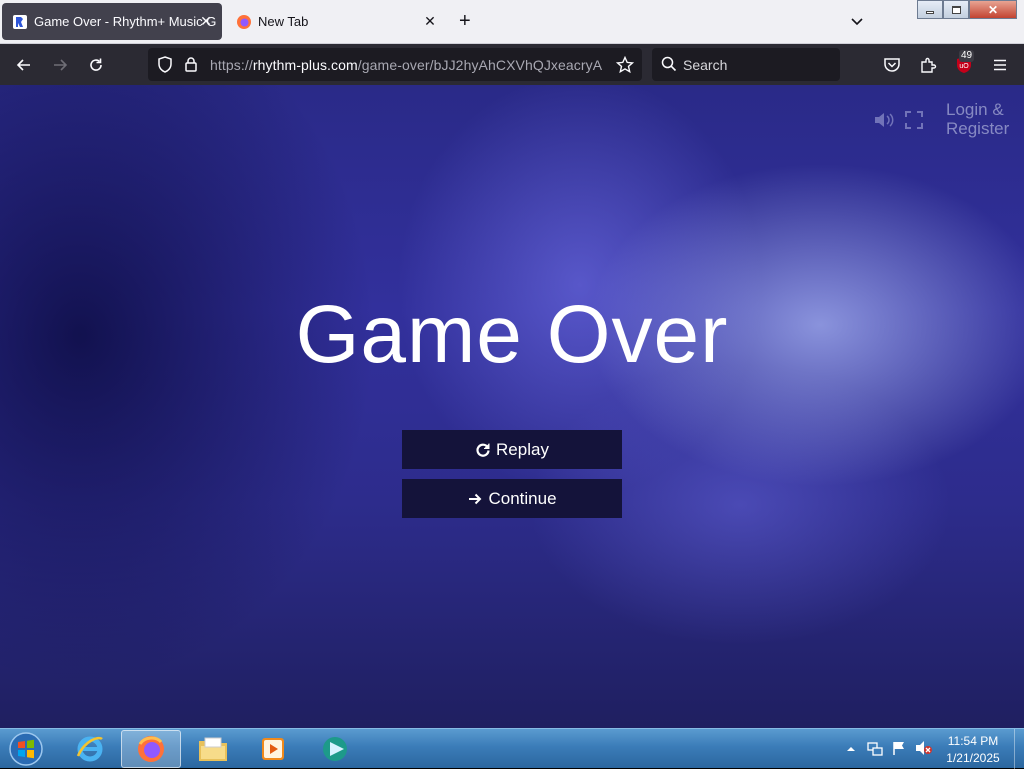  Describe the element at coordinates (978, 128) in the screenshot. I see `register-label: Register` at that location.